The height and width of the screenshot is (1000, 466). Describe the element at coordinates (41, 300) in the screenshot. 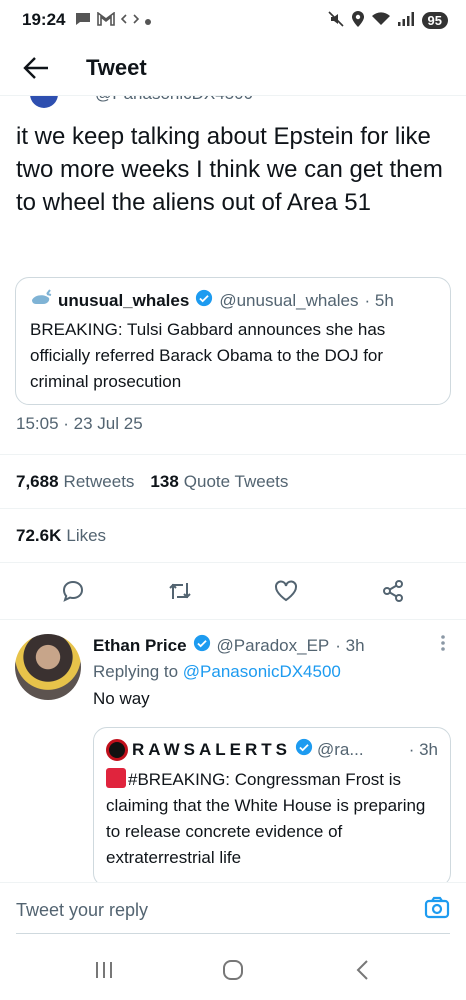

I see `whale-emoji-icon` at that location.